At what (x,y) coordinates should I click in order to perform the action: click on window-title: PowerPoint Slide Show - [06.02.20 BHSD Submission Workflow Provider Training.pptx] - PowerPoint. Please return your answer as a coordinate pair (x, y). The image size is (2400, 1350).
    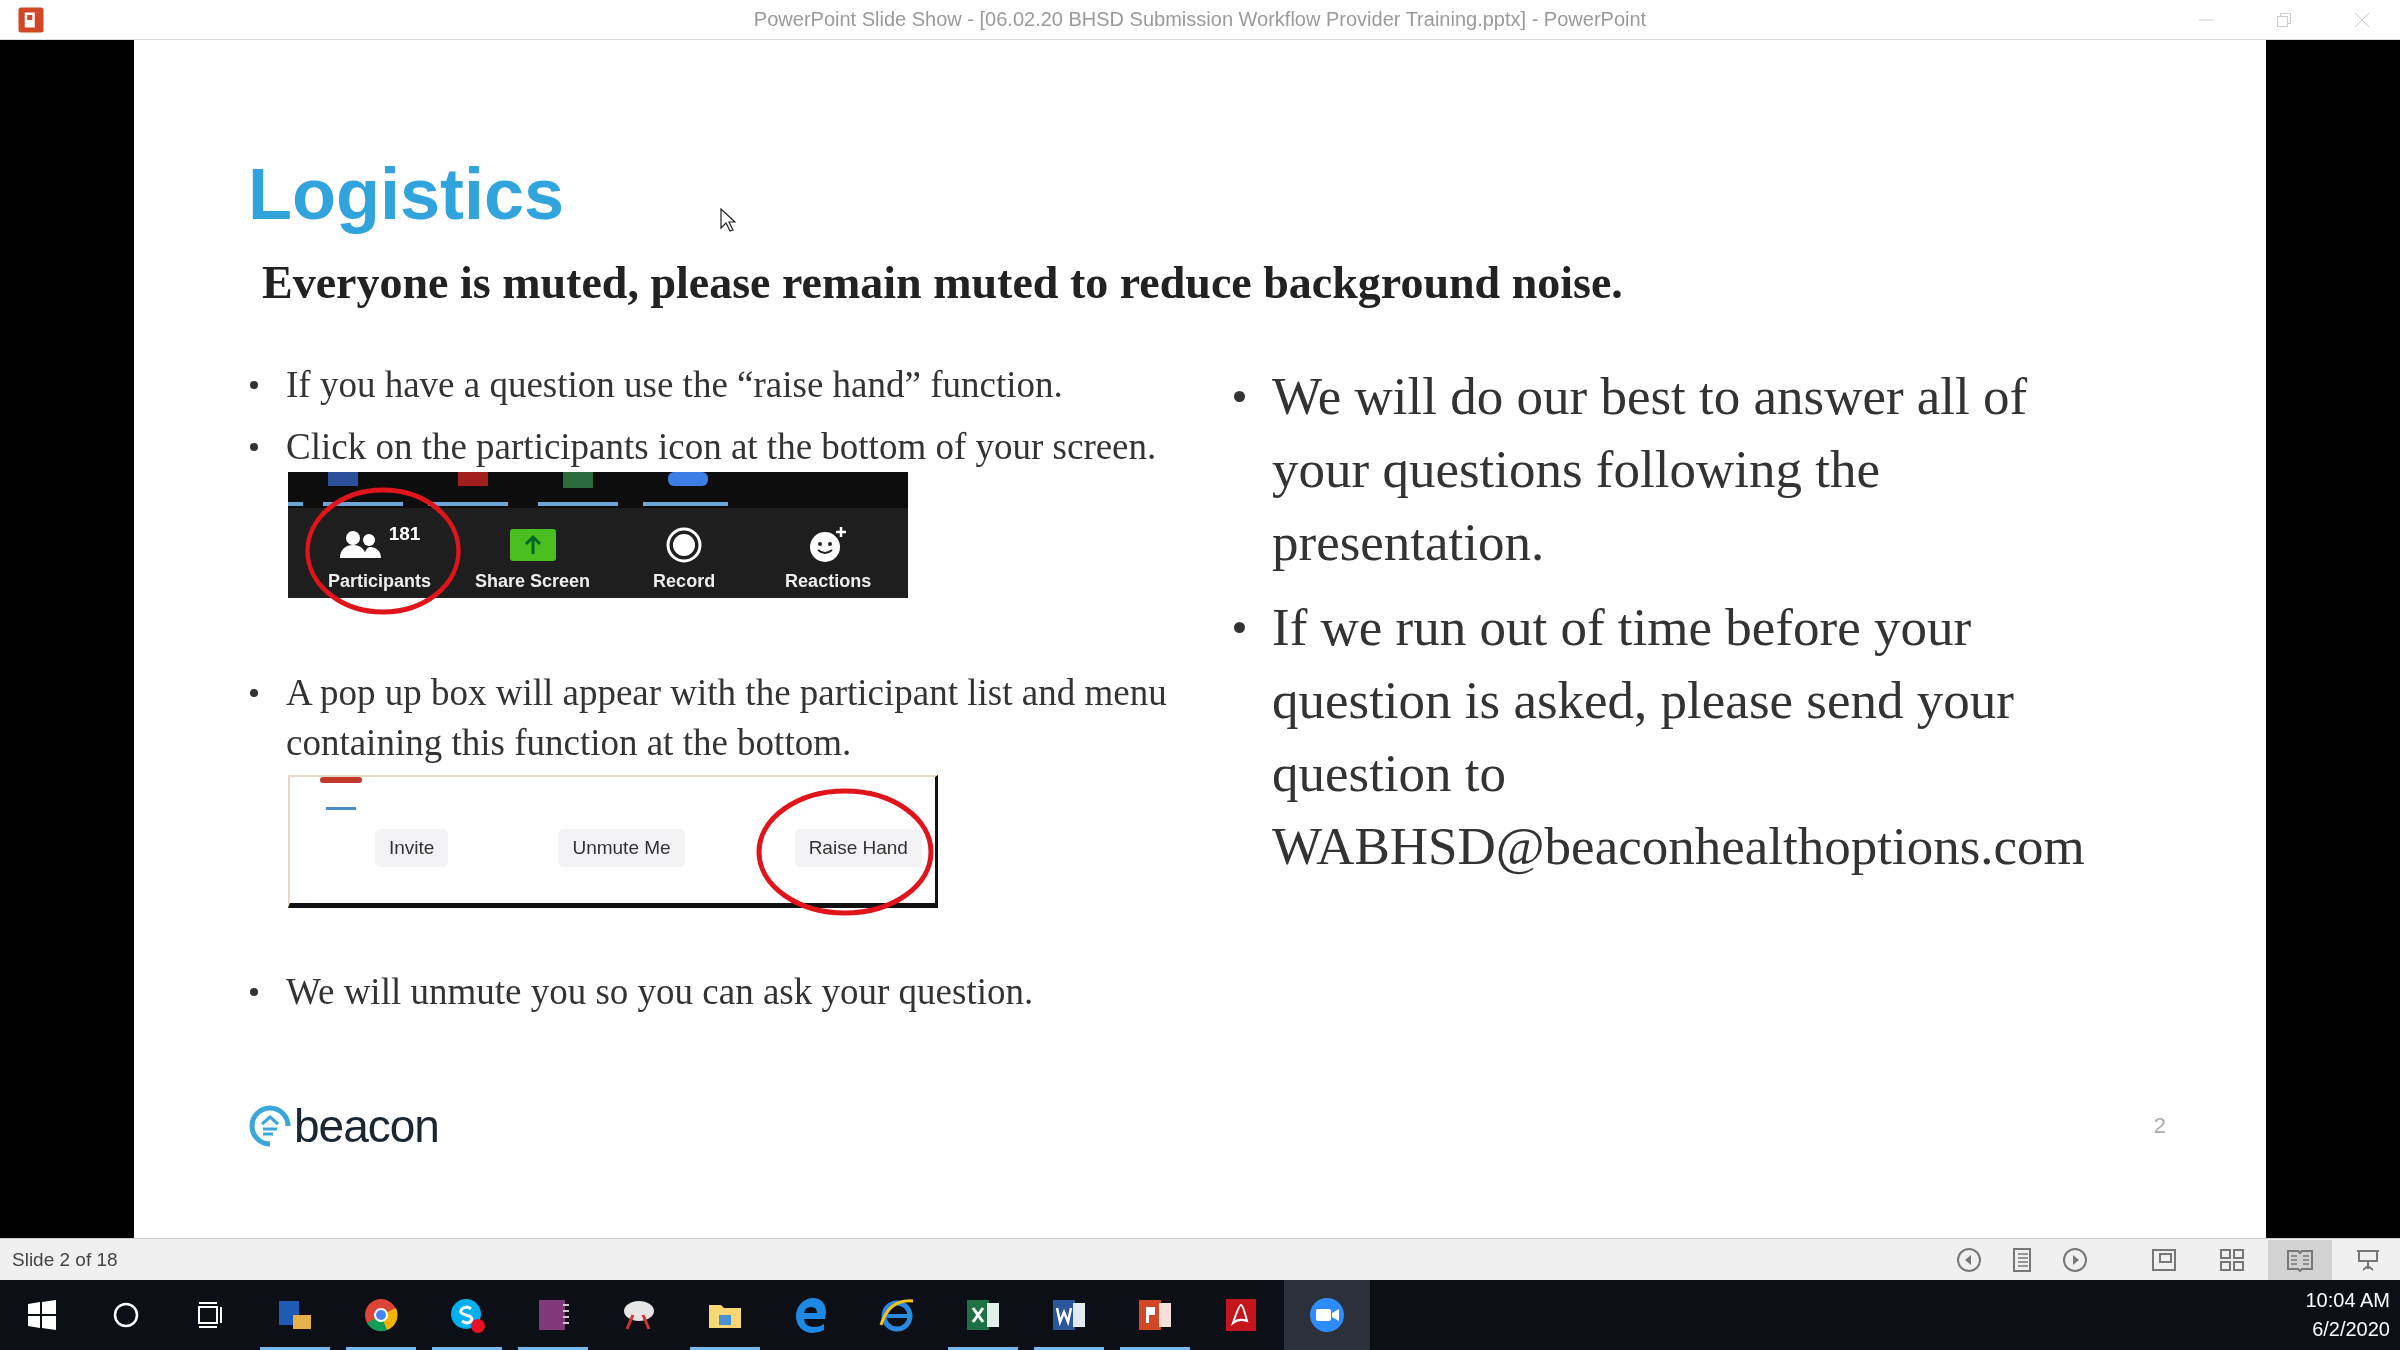
    Looking at the image, I should click on (1200, 19).